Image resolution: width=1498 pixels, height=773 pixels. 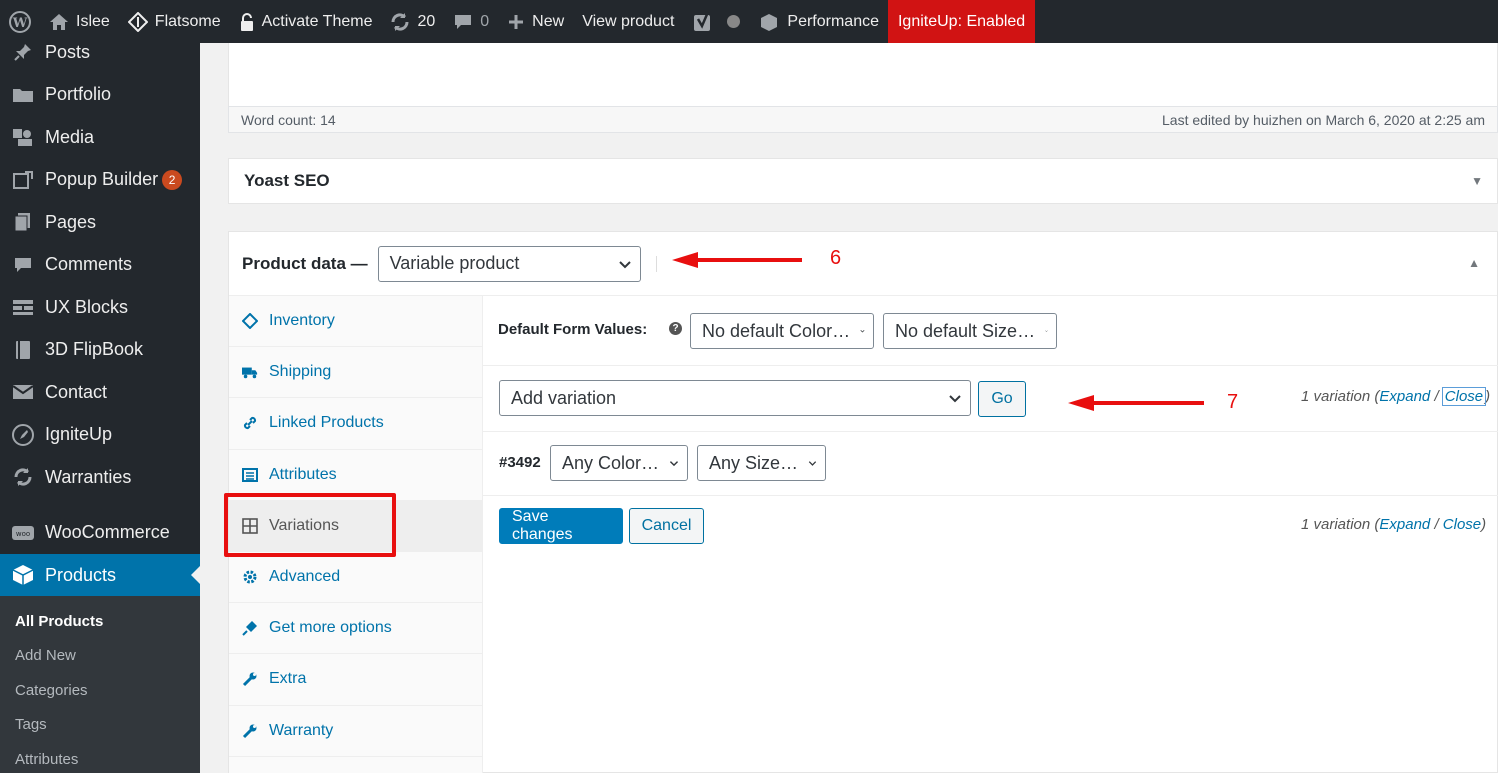 What do you see at coordinates (548, 21) in the screenshot?
I see `new-label: New` at bounding box center [548, 21].